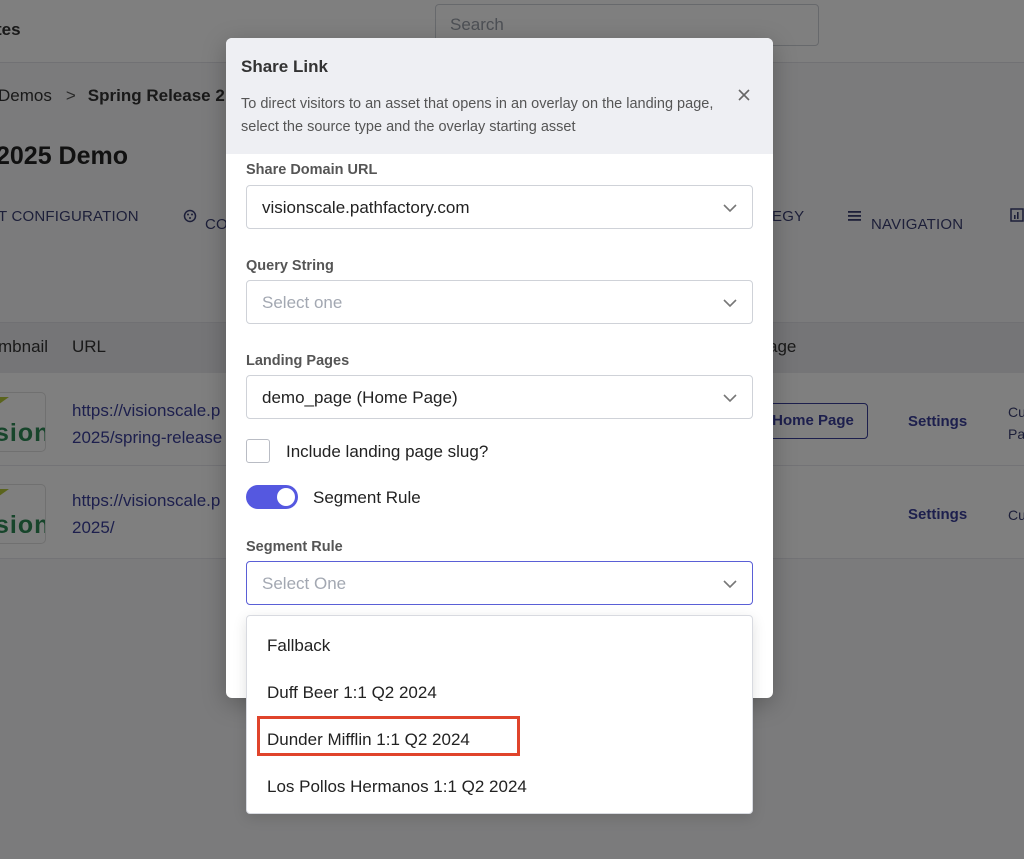 Image resolution: width=1024 pixels, height=859 pixels. Describe the element at coordinates (298, 361) in the screenshot. I see `landing-pages-label: Landing Pages` at that location.